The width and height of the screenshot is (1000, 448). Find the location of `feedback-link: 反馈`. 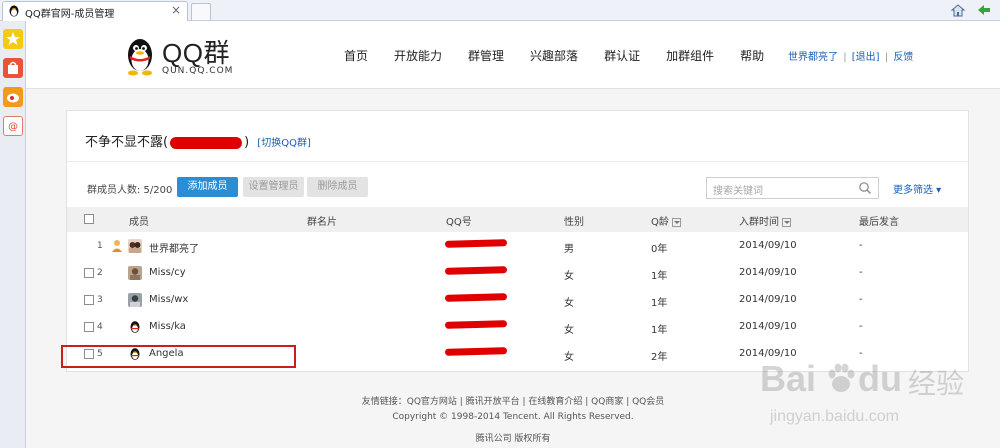

feedback-link: 反馈 is located at coordinates (903, 57).